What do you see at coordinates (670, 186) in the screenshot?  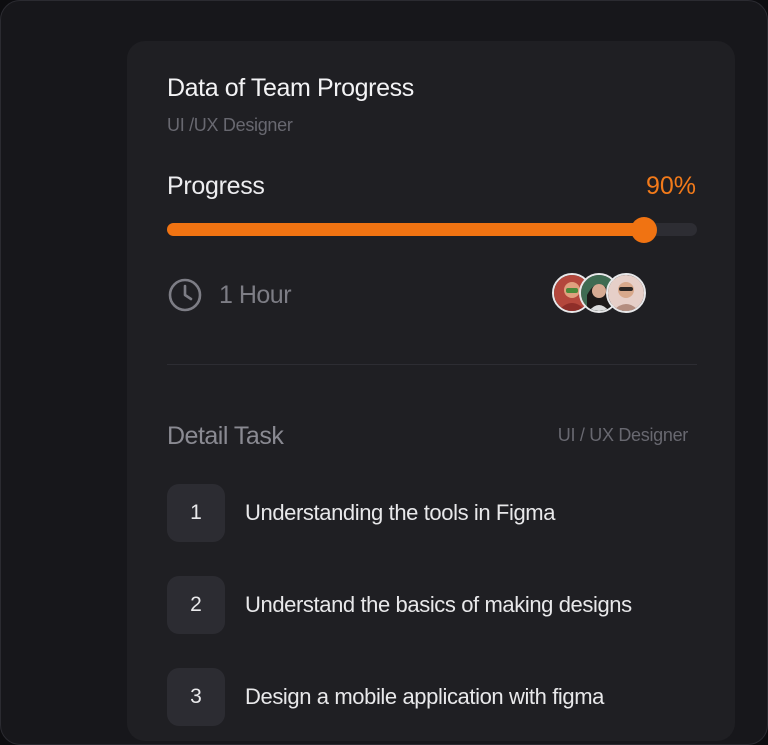 I see `progress-value: 90%` at bounding box center [670, 186].